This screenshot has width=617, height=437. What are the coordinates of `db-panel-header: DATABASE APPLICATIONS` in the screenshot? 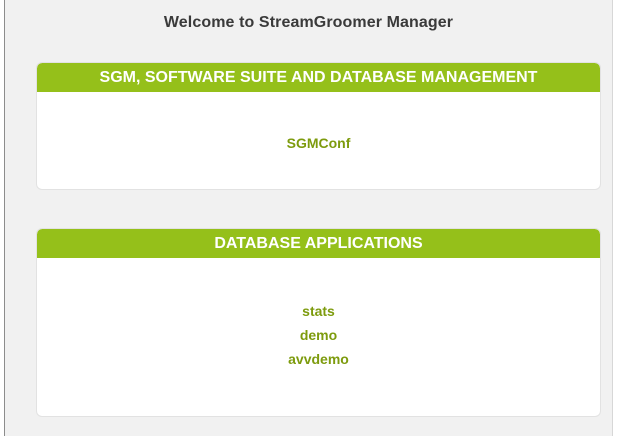 It's located at (318, 243).